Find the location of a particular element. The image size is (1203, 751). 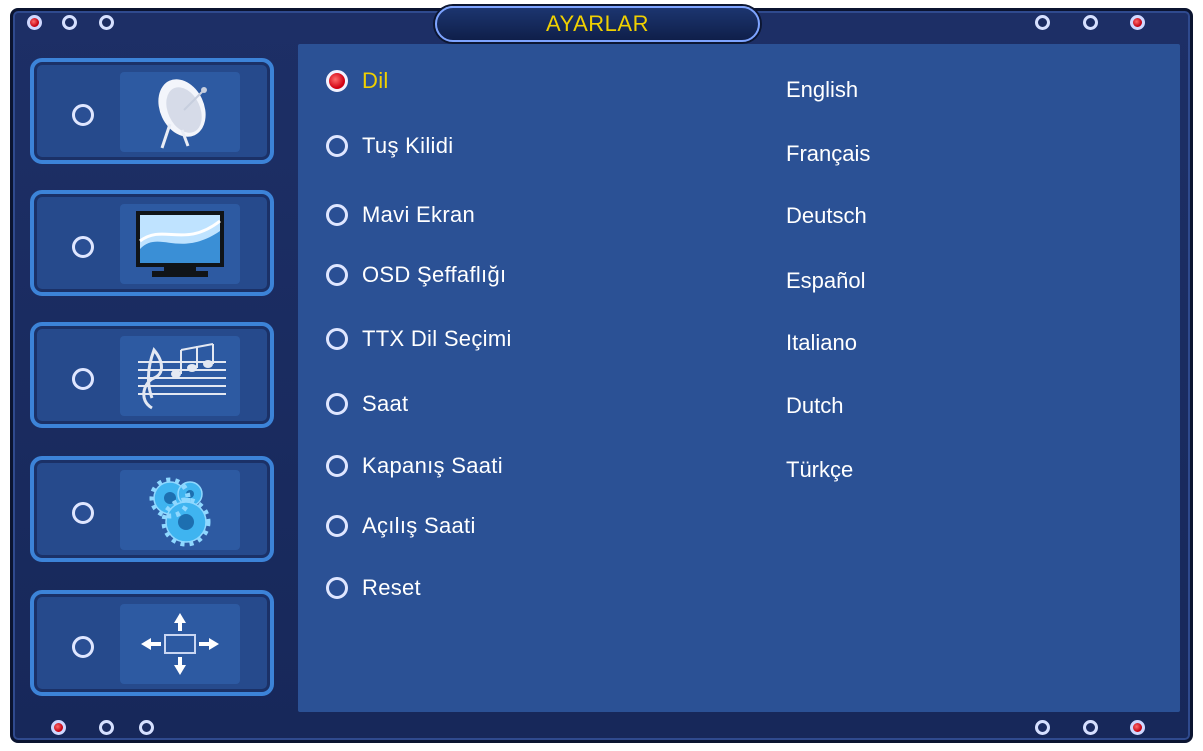

menu-item-saat: Saat is located at coordinates (367, 404).